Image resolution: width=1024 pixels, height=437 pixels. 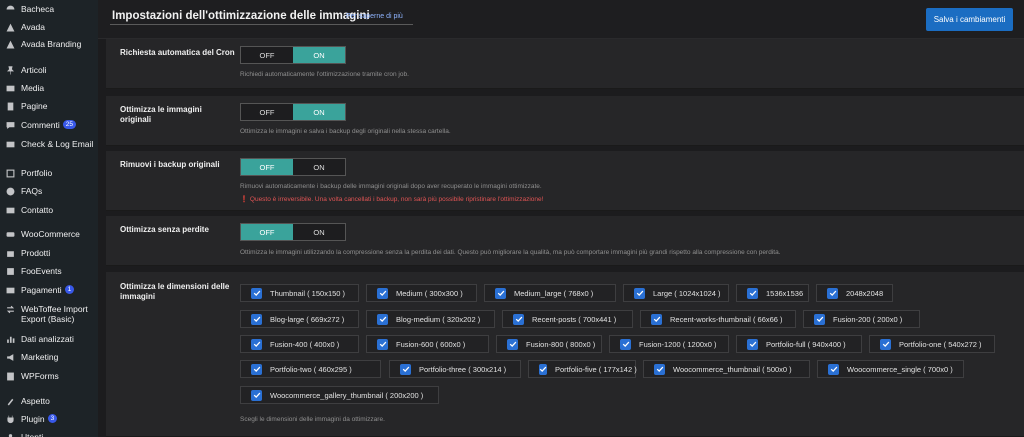 What do you see at coordinates (50, 70) in the screenshot?
I see `sidebar-item-articoli: Articoli` at bounding box center [50, 70].